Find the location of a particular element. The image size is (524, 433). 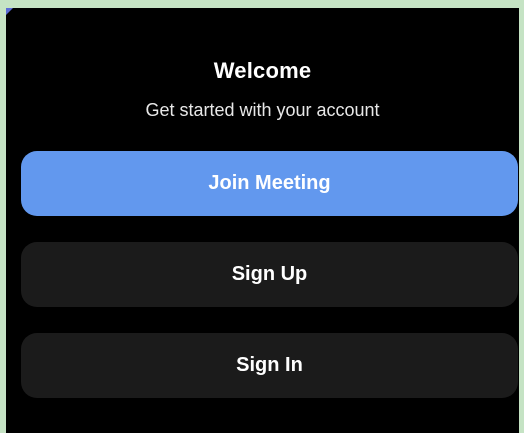

join-meeting-button: Join Meeting is located at coordinates (269, 183).